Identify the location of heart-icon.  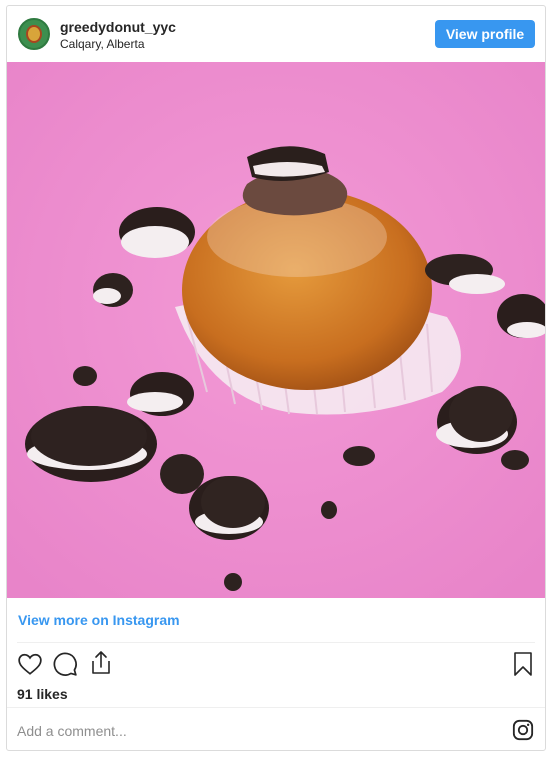
(30, 664).